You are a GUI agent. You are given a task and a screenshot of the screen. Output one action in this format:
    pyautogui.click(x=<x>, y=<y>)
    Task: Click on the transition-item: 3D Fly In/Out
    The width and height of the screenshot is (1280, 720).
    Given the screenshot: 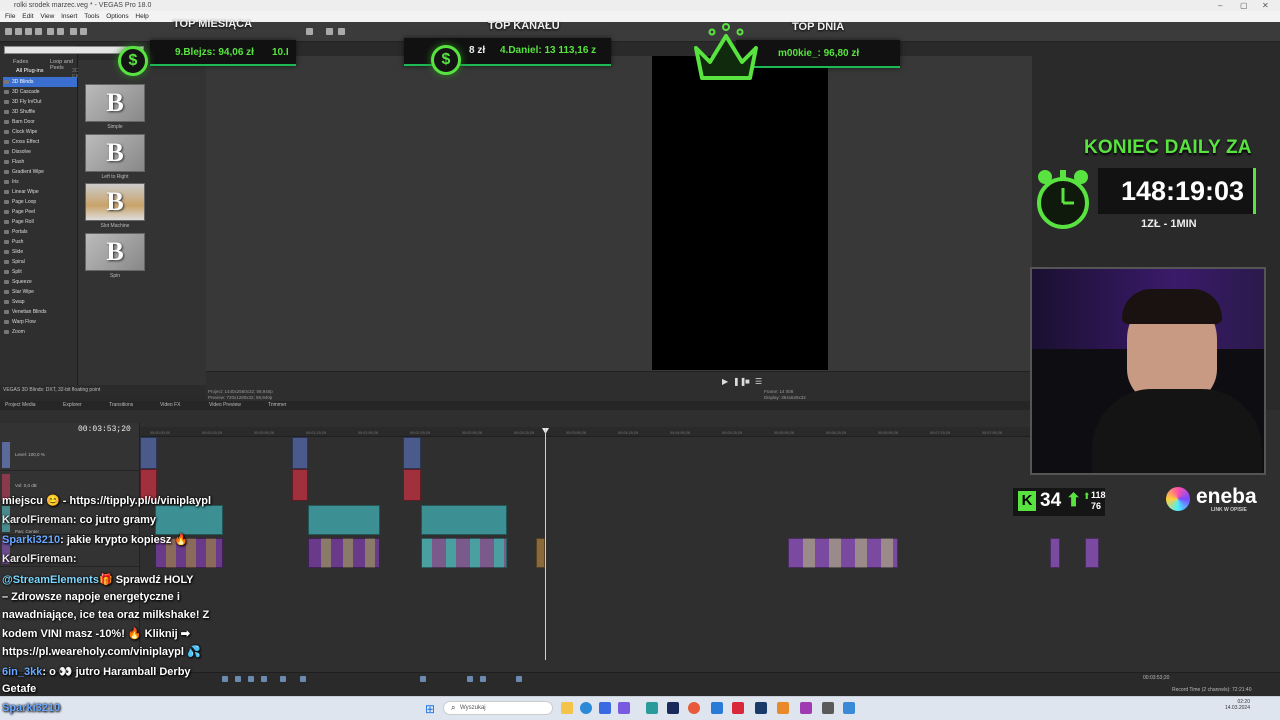 What is the action you would take?
    pyautogui.click(x=40, y=102)
    